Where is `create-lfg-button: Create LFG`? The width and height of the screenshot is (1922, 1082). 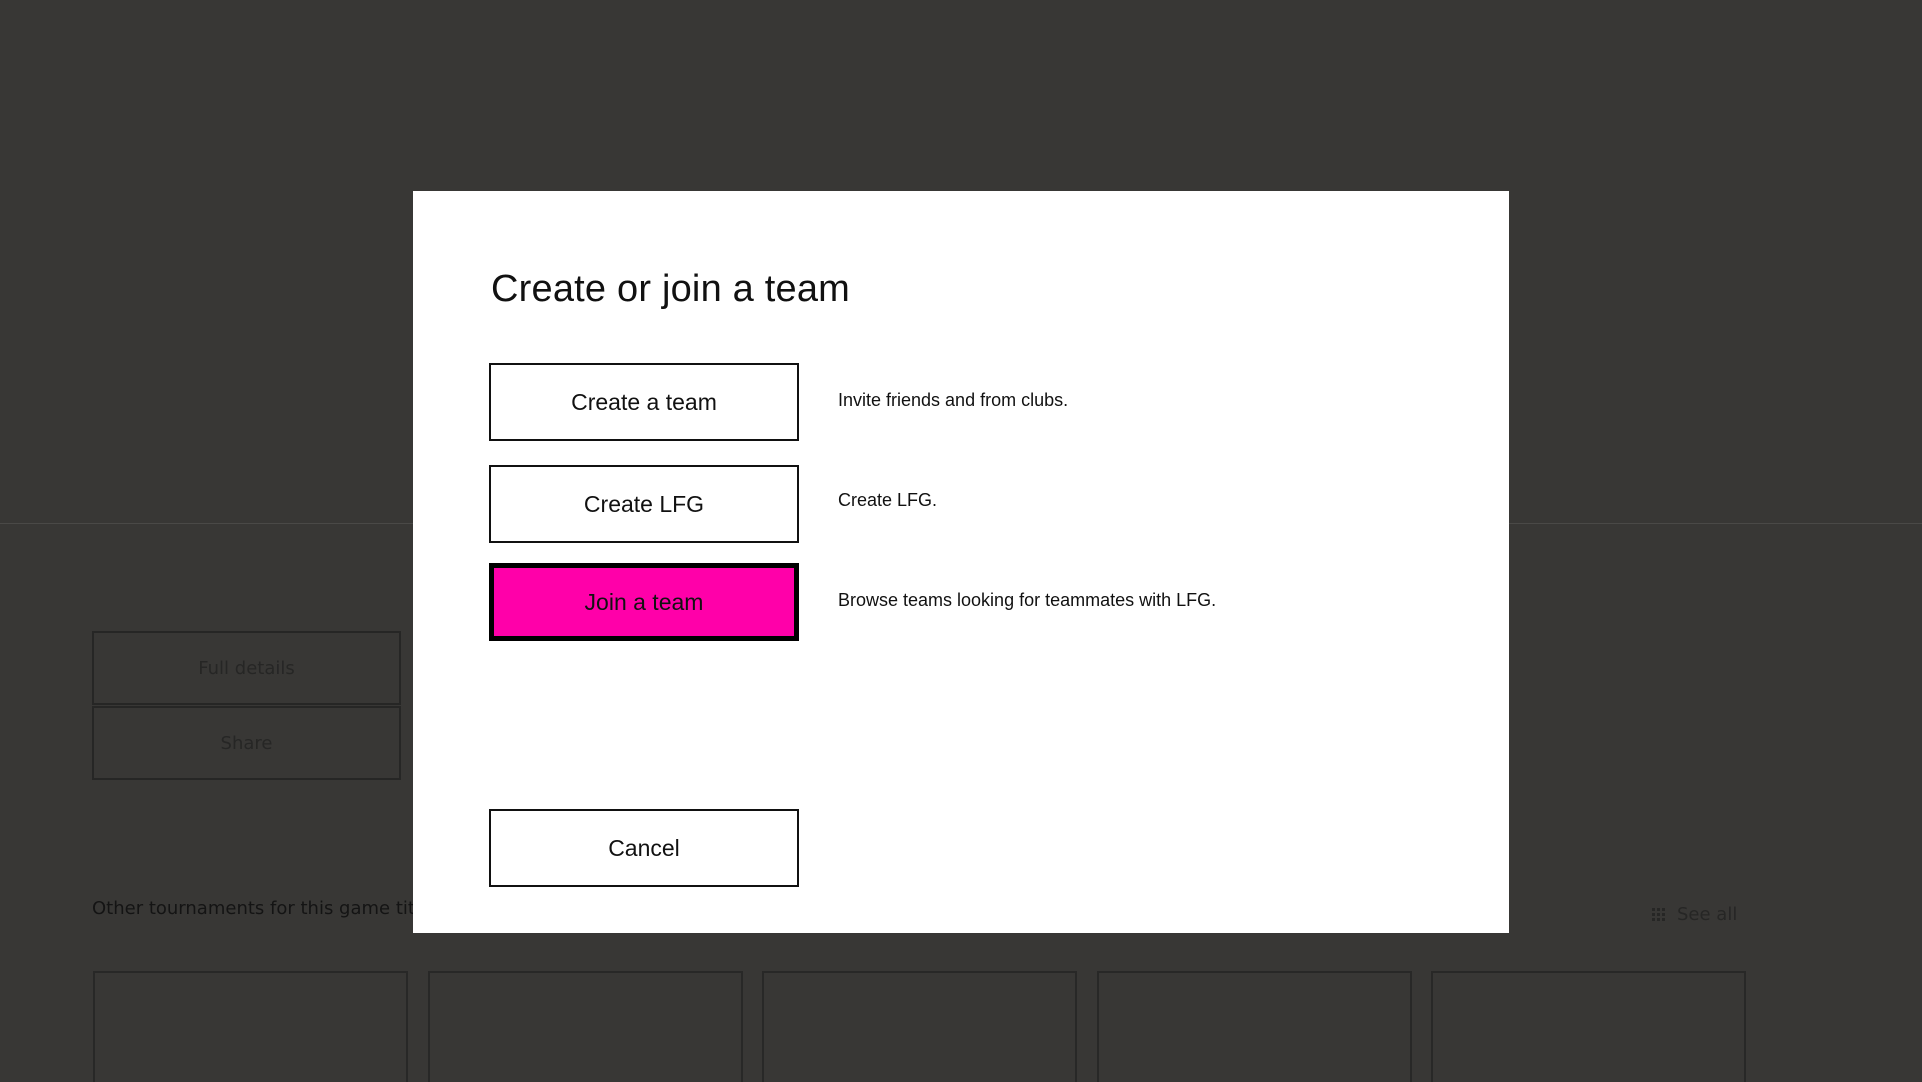
create-lfg-button: Create LFG is located at coordinates (644, 504).